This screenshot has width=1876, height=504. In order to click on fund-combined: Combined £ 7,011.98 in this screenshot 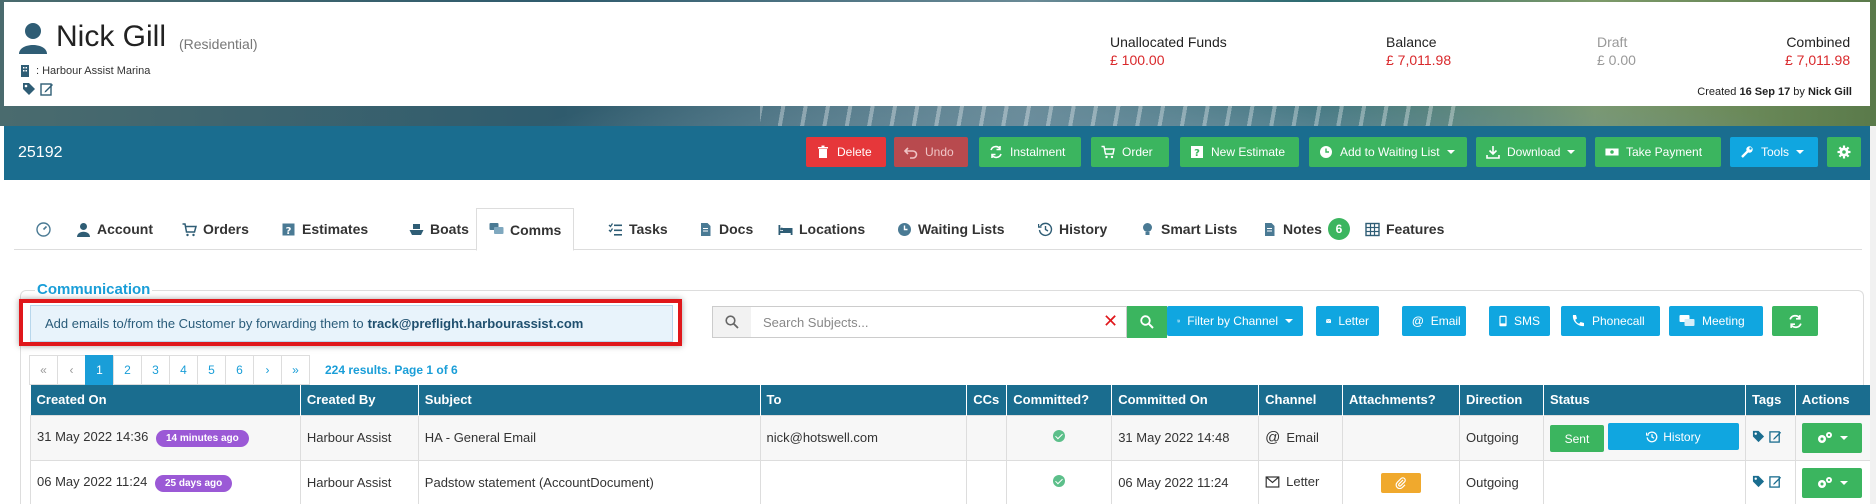, I will do `click(1817, 51)`.